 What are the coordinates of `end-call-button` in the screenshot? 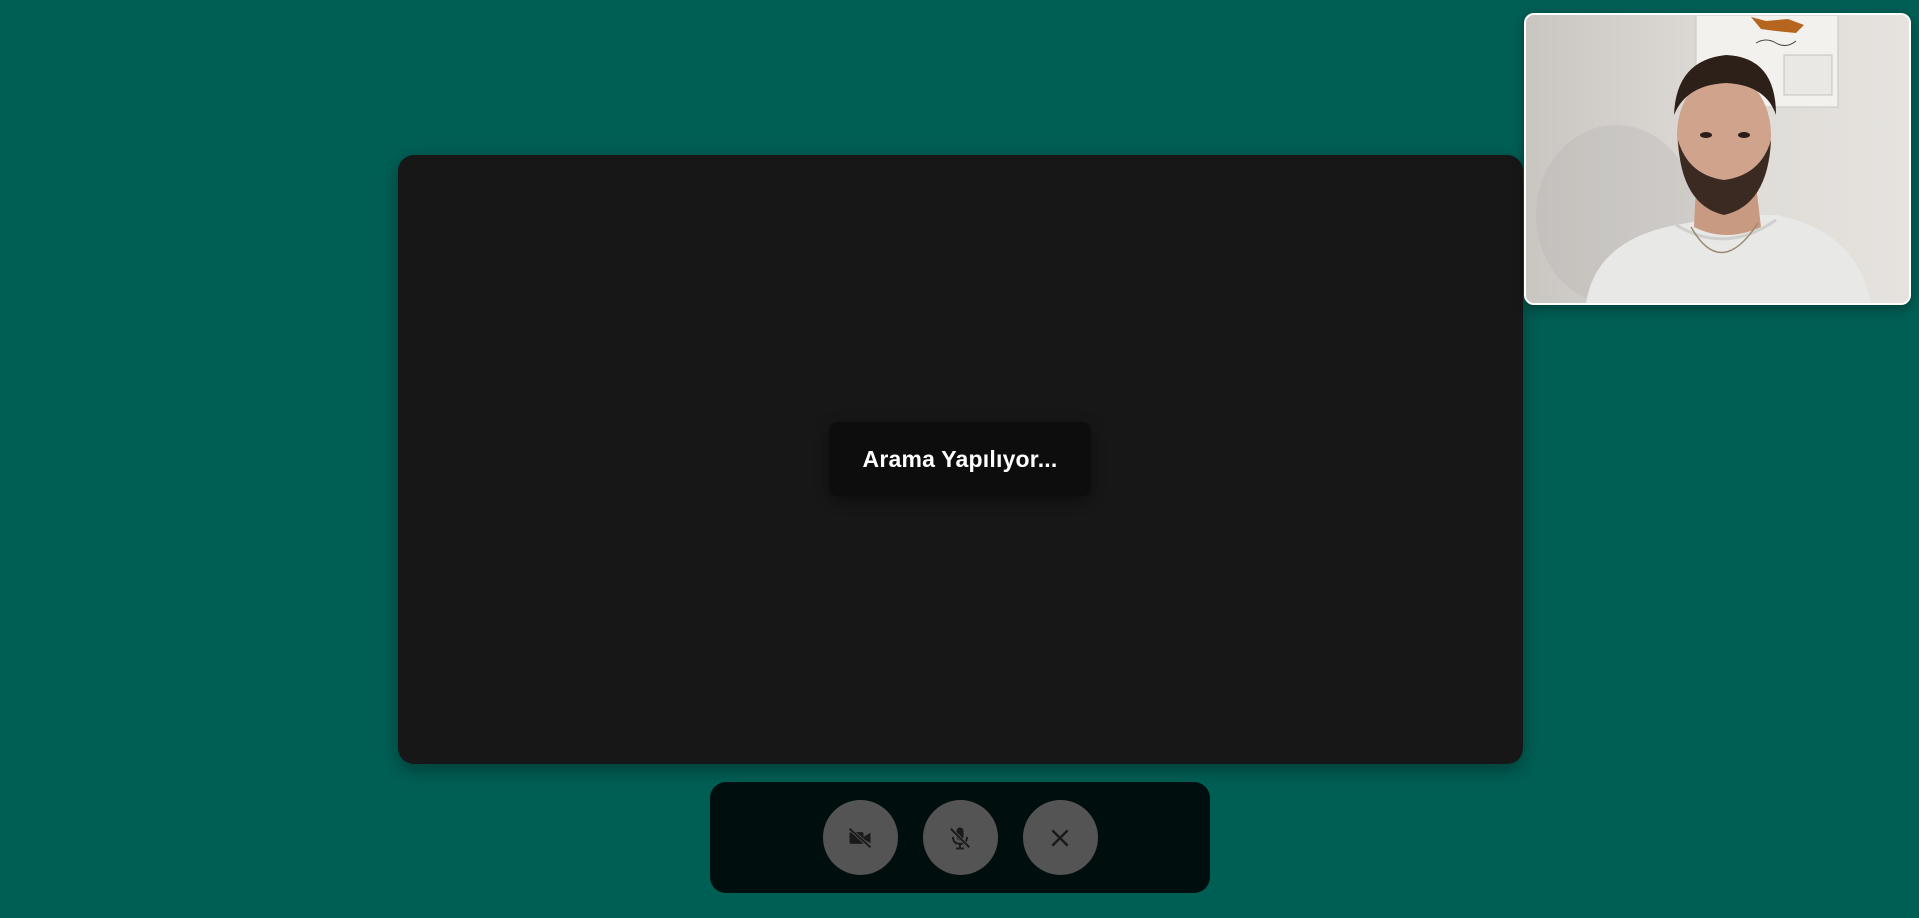 It's located at (1060, 837).